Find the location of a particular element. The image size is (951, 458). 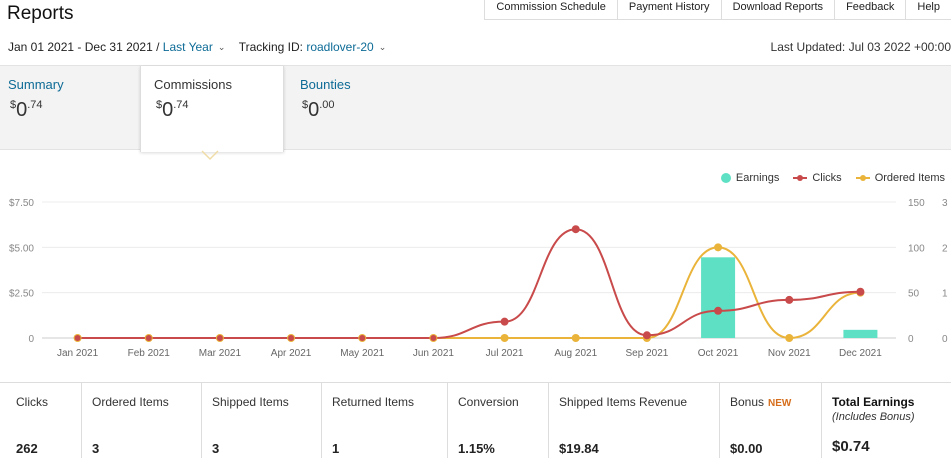

stat-value: $0.00 is located at coordinates (746, 448).